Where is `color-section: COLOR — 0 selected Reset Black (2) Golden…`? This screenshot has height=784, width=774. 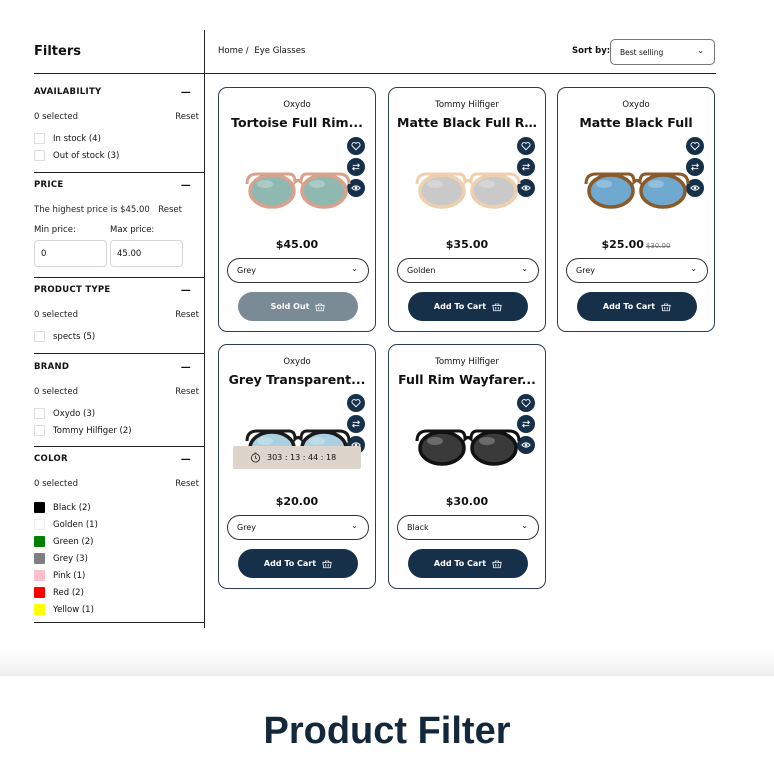 color-section: COLOR — 0 selected Reset Black (2) Golden… is located at coordinates (116, 536).